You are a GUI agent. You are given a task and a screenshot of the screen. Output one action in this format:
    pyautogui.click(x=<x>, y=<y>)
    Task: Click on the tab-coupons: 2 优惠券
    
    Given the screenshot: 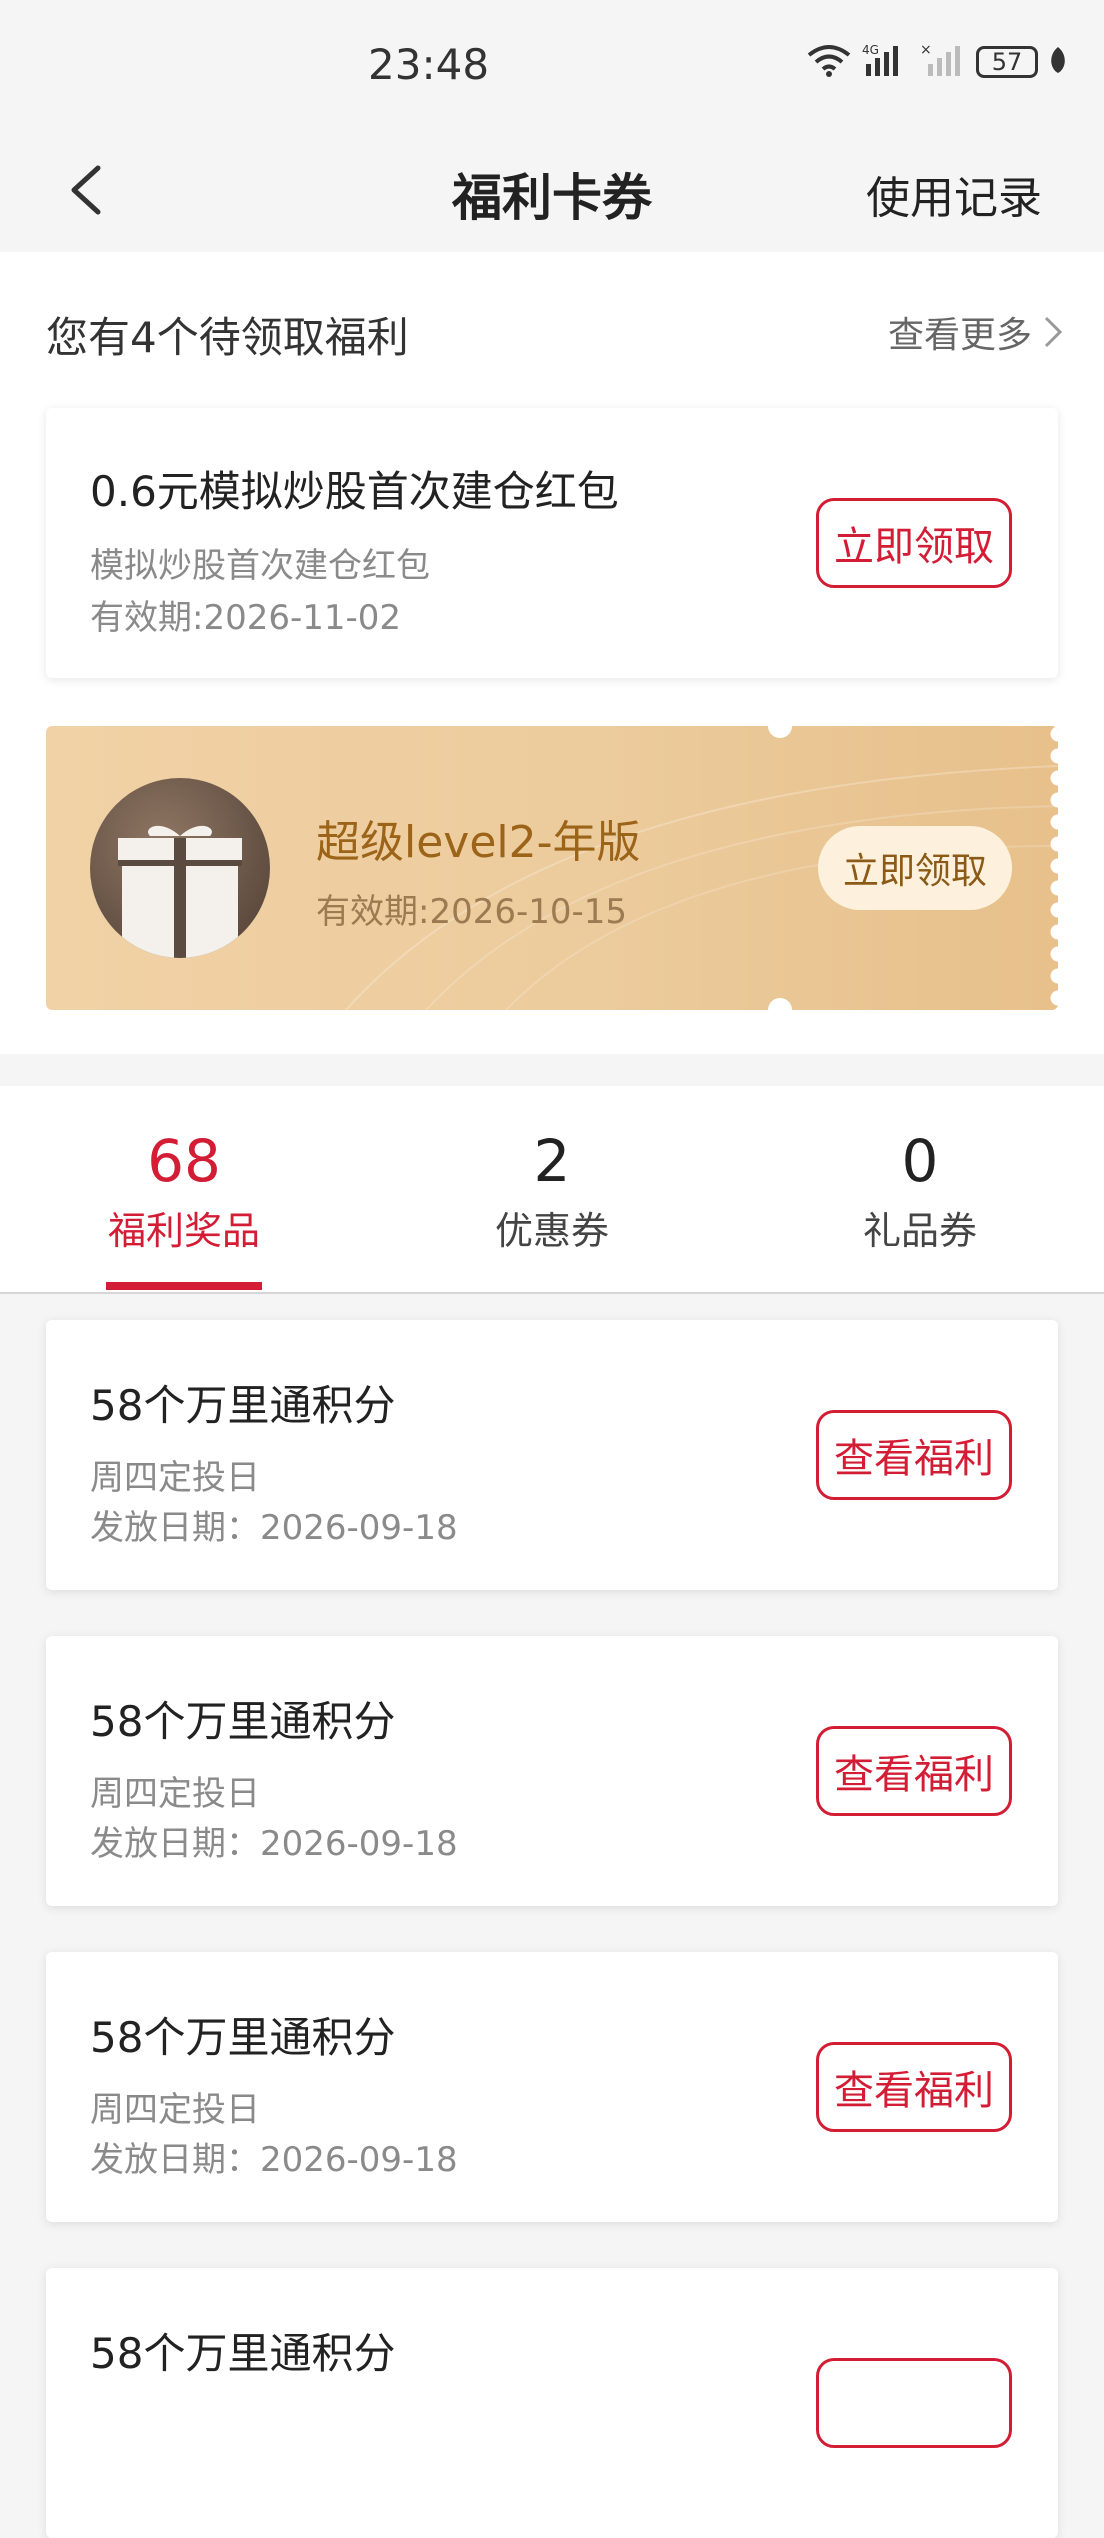 What is the action you would take?
    pyautogui.click(x=552, y=1190)
    